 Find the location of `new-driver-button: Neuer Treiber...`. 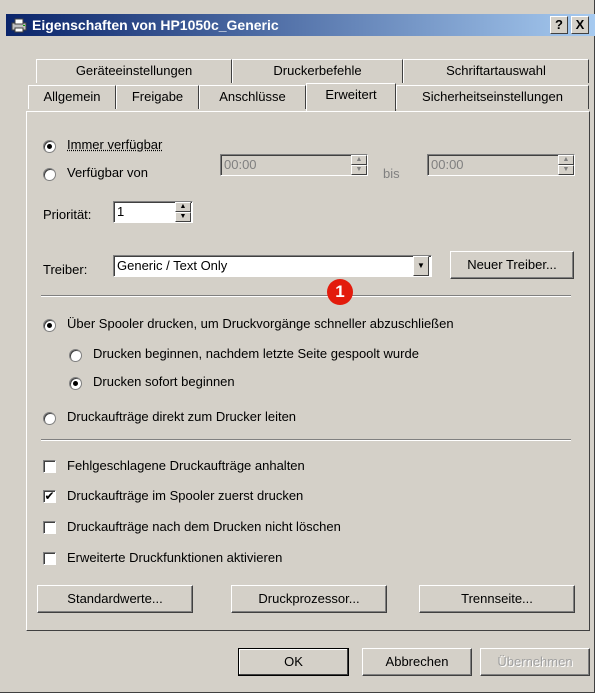

new-driver-button: Neuer Treiber... is located at coordinates (512, 265).